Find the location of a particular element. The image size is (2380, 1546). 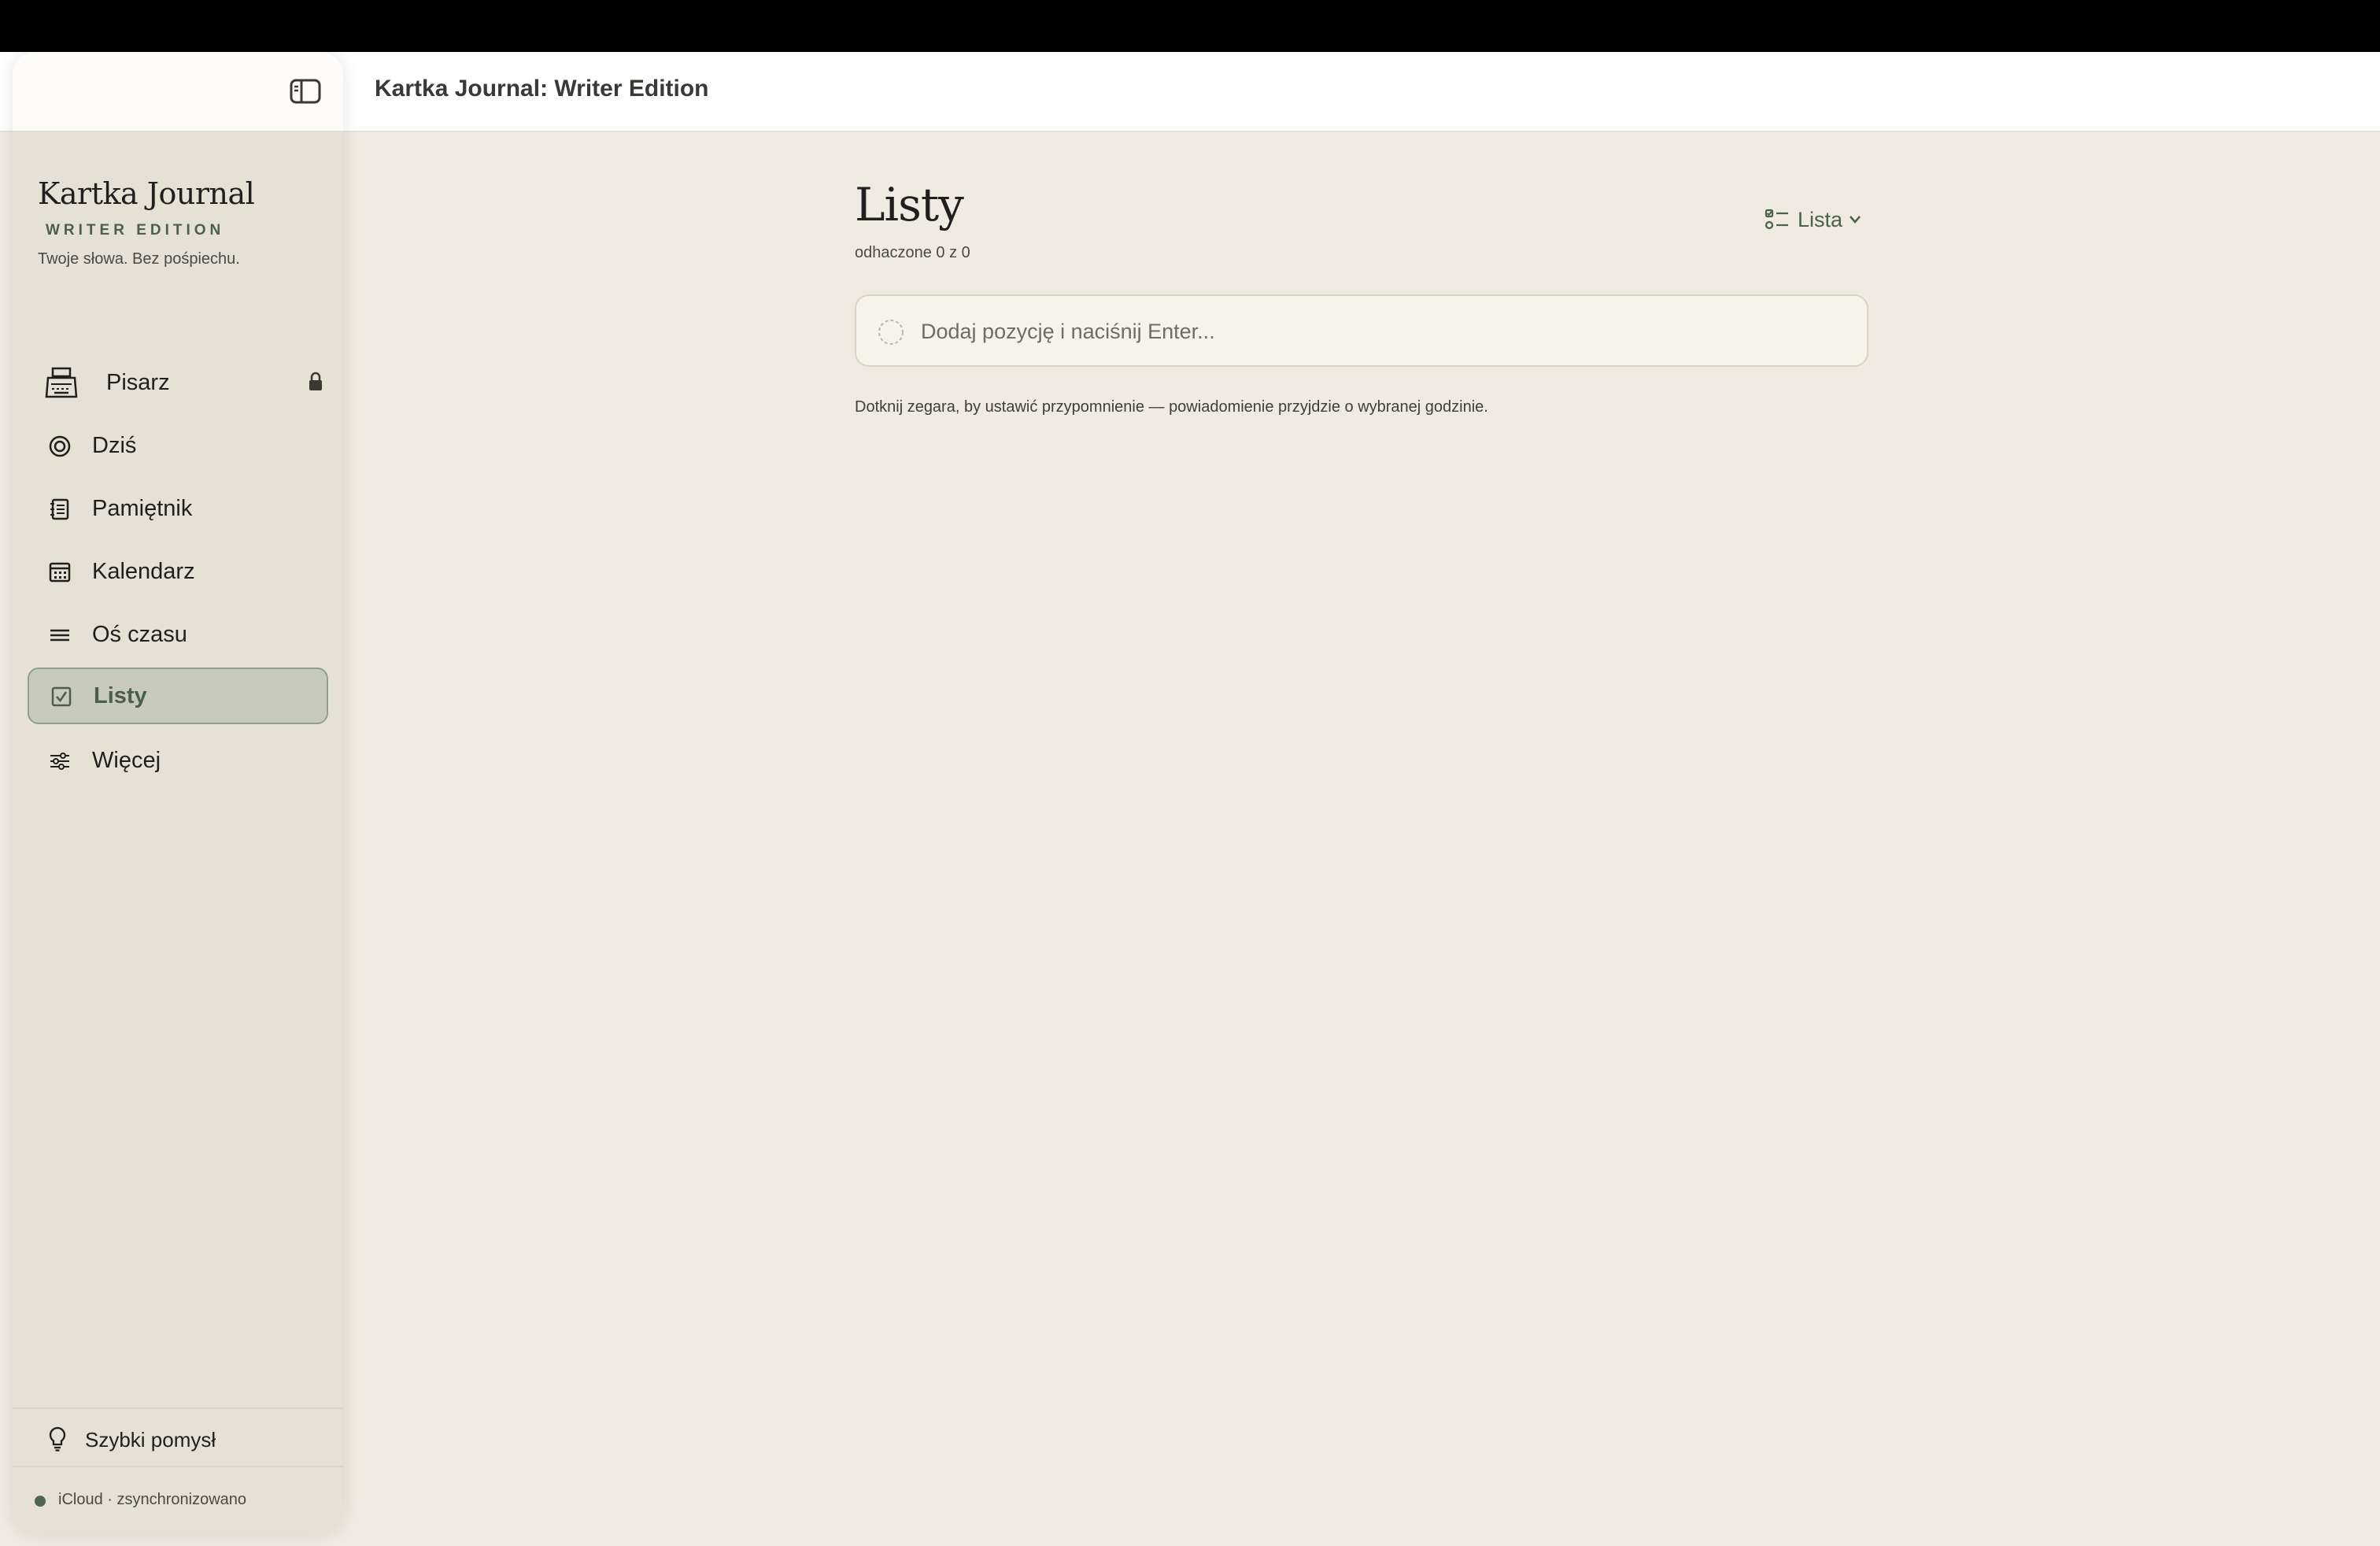

sidebar-item-label: Pisarz is located at coordinates (138, 382).